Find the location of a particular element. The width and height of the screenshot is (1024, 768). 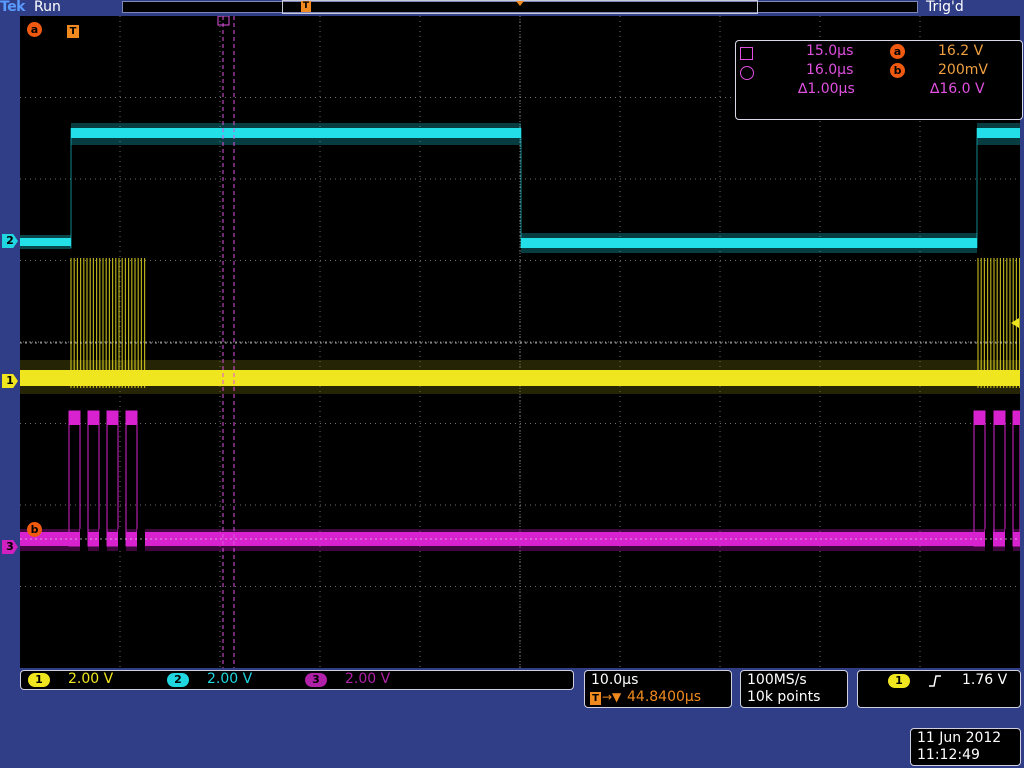

delta-voltage: ∆16.0 V is located at coordinates (957, 89).